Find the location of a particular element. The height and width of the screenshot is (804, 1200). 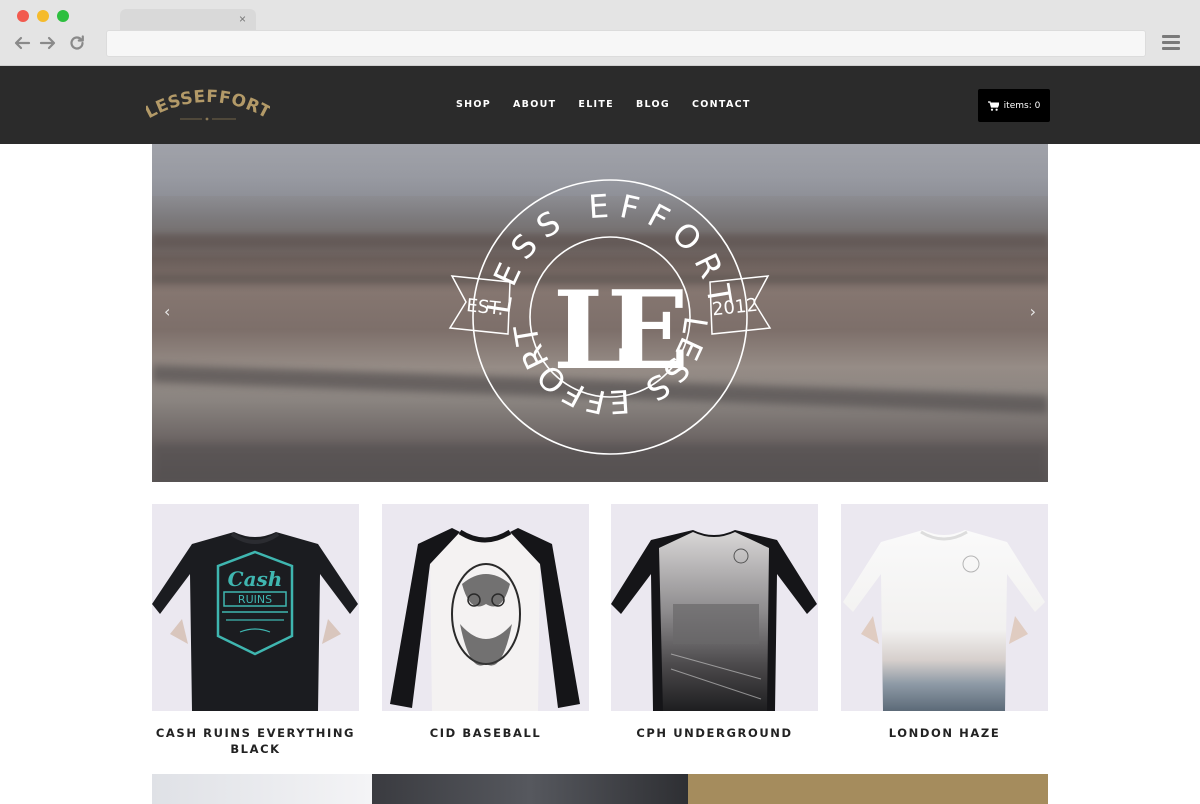

svg-text: LESSEFFORT is located at coordinates (208, 105).